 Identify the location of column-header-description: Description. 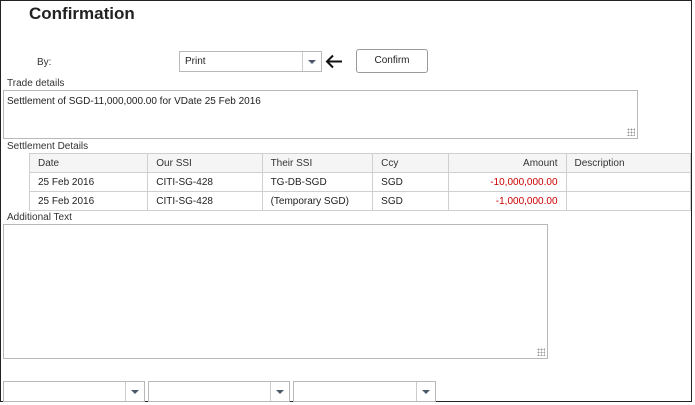
(628, 163).